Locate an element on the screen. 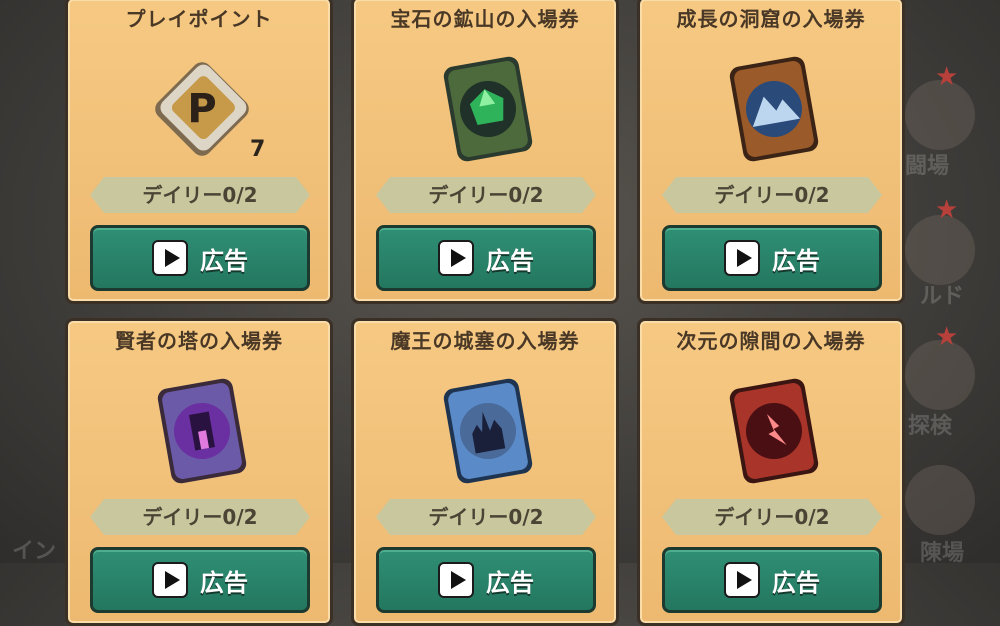 The width and height of the screenshot is (1000, 626). bg-label-arena: 闘場 is located at coordinates (927, 166).